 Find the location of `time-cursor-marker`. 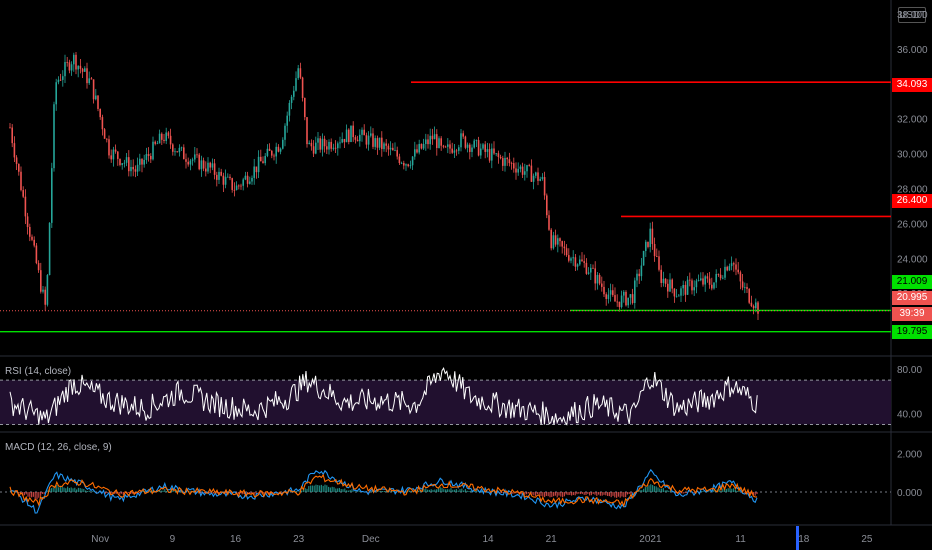

time-cursor-marker is located at coordinates (797, 538).